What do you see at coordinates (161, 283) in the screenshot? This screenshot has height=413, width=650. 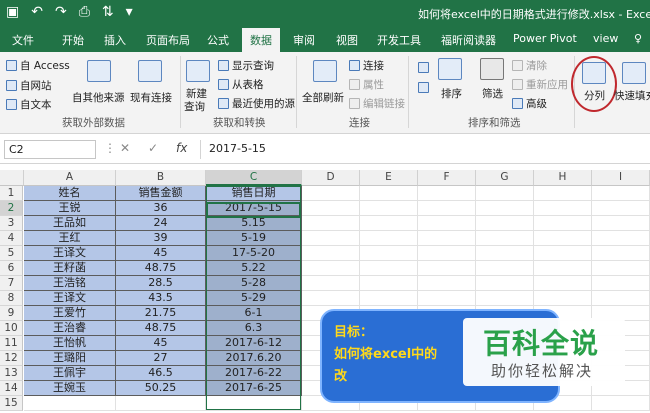 I see `amount-cell: 28.5` at bounding box center [161, 283].